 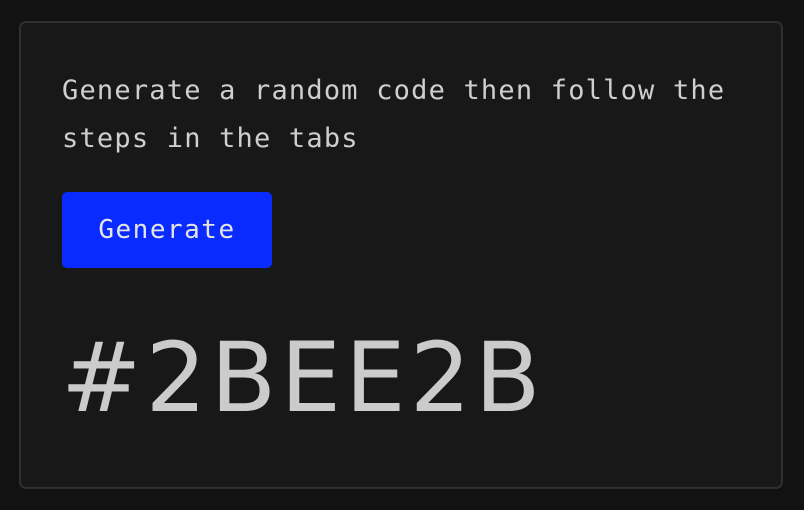 I want to click on generate-button: Generate, so click(x=167, y=230).